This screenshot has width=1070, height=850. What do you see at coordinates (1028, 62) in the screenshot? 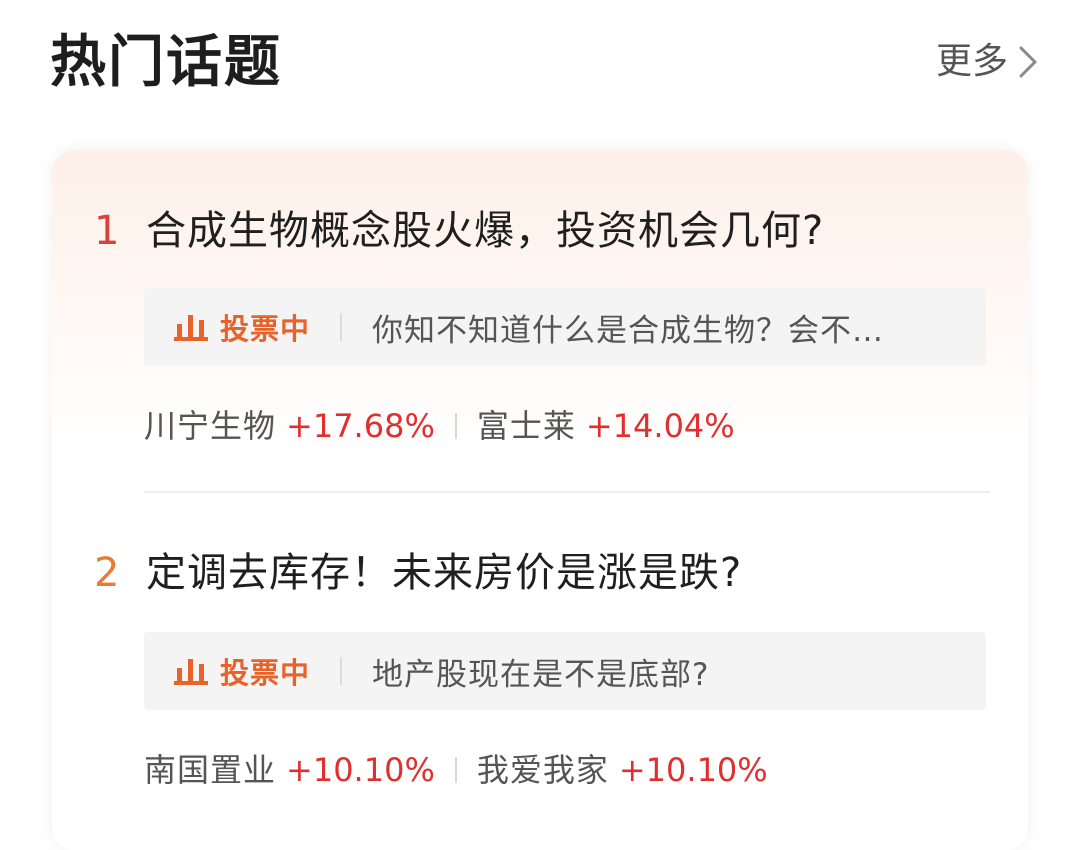
I see `chevron-right-icon` at bounding box center [1028, 62].